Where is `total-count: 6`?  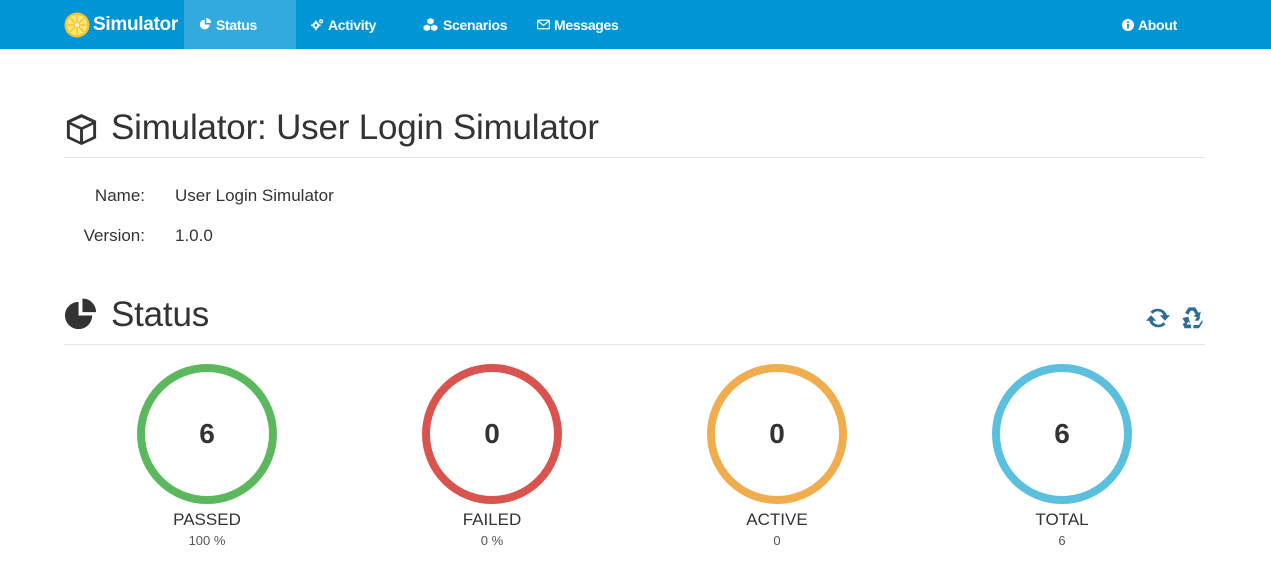
total-count: 6 is located at coordinates (1062, 433).